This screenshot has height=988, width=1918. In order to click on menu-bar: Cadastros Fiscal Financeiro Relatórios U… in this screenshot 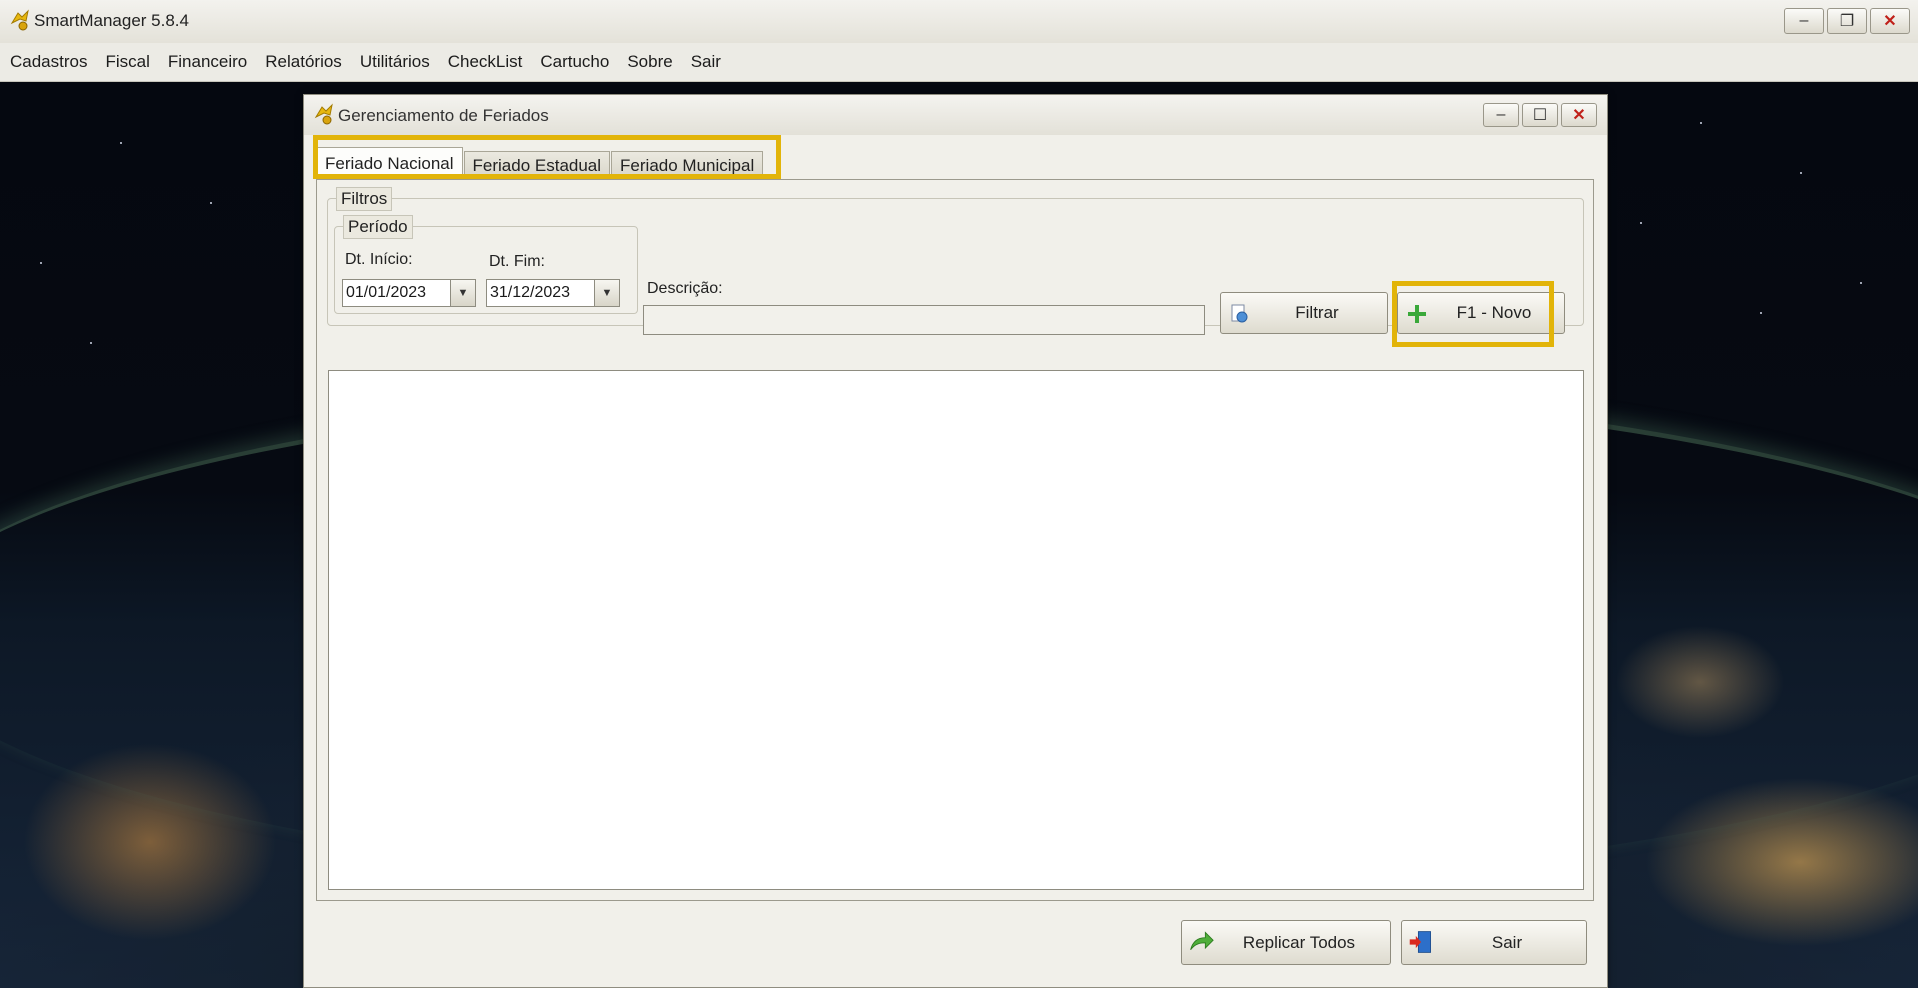, I will do `click(959, 62)`.